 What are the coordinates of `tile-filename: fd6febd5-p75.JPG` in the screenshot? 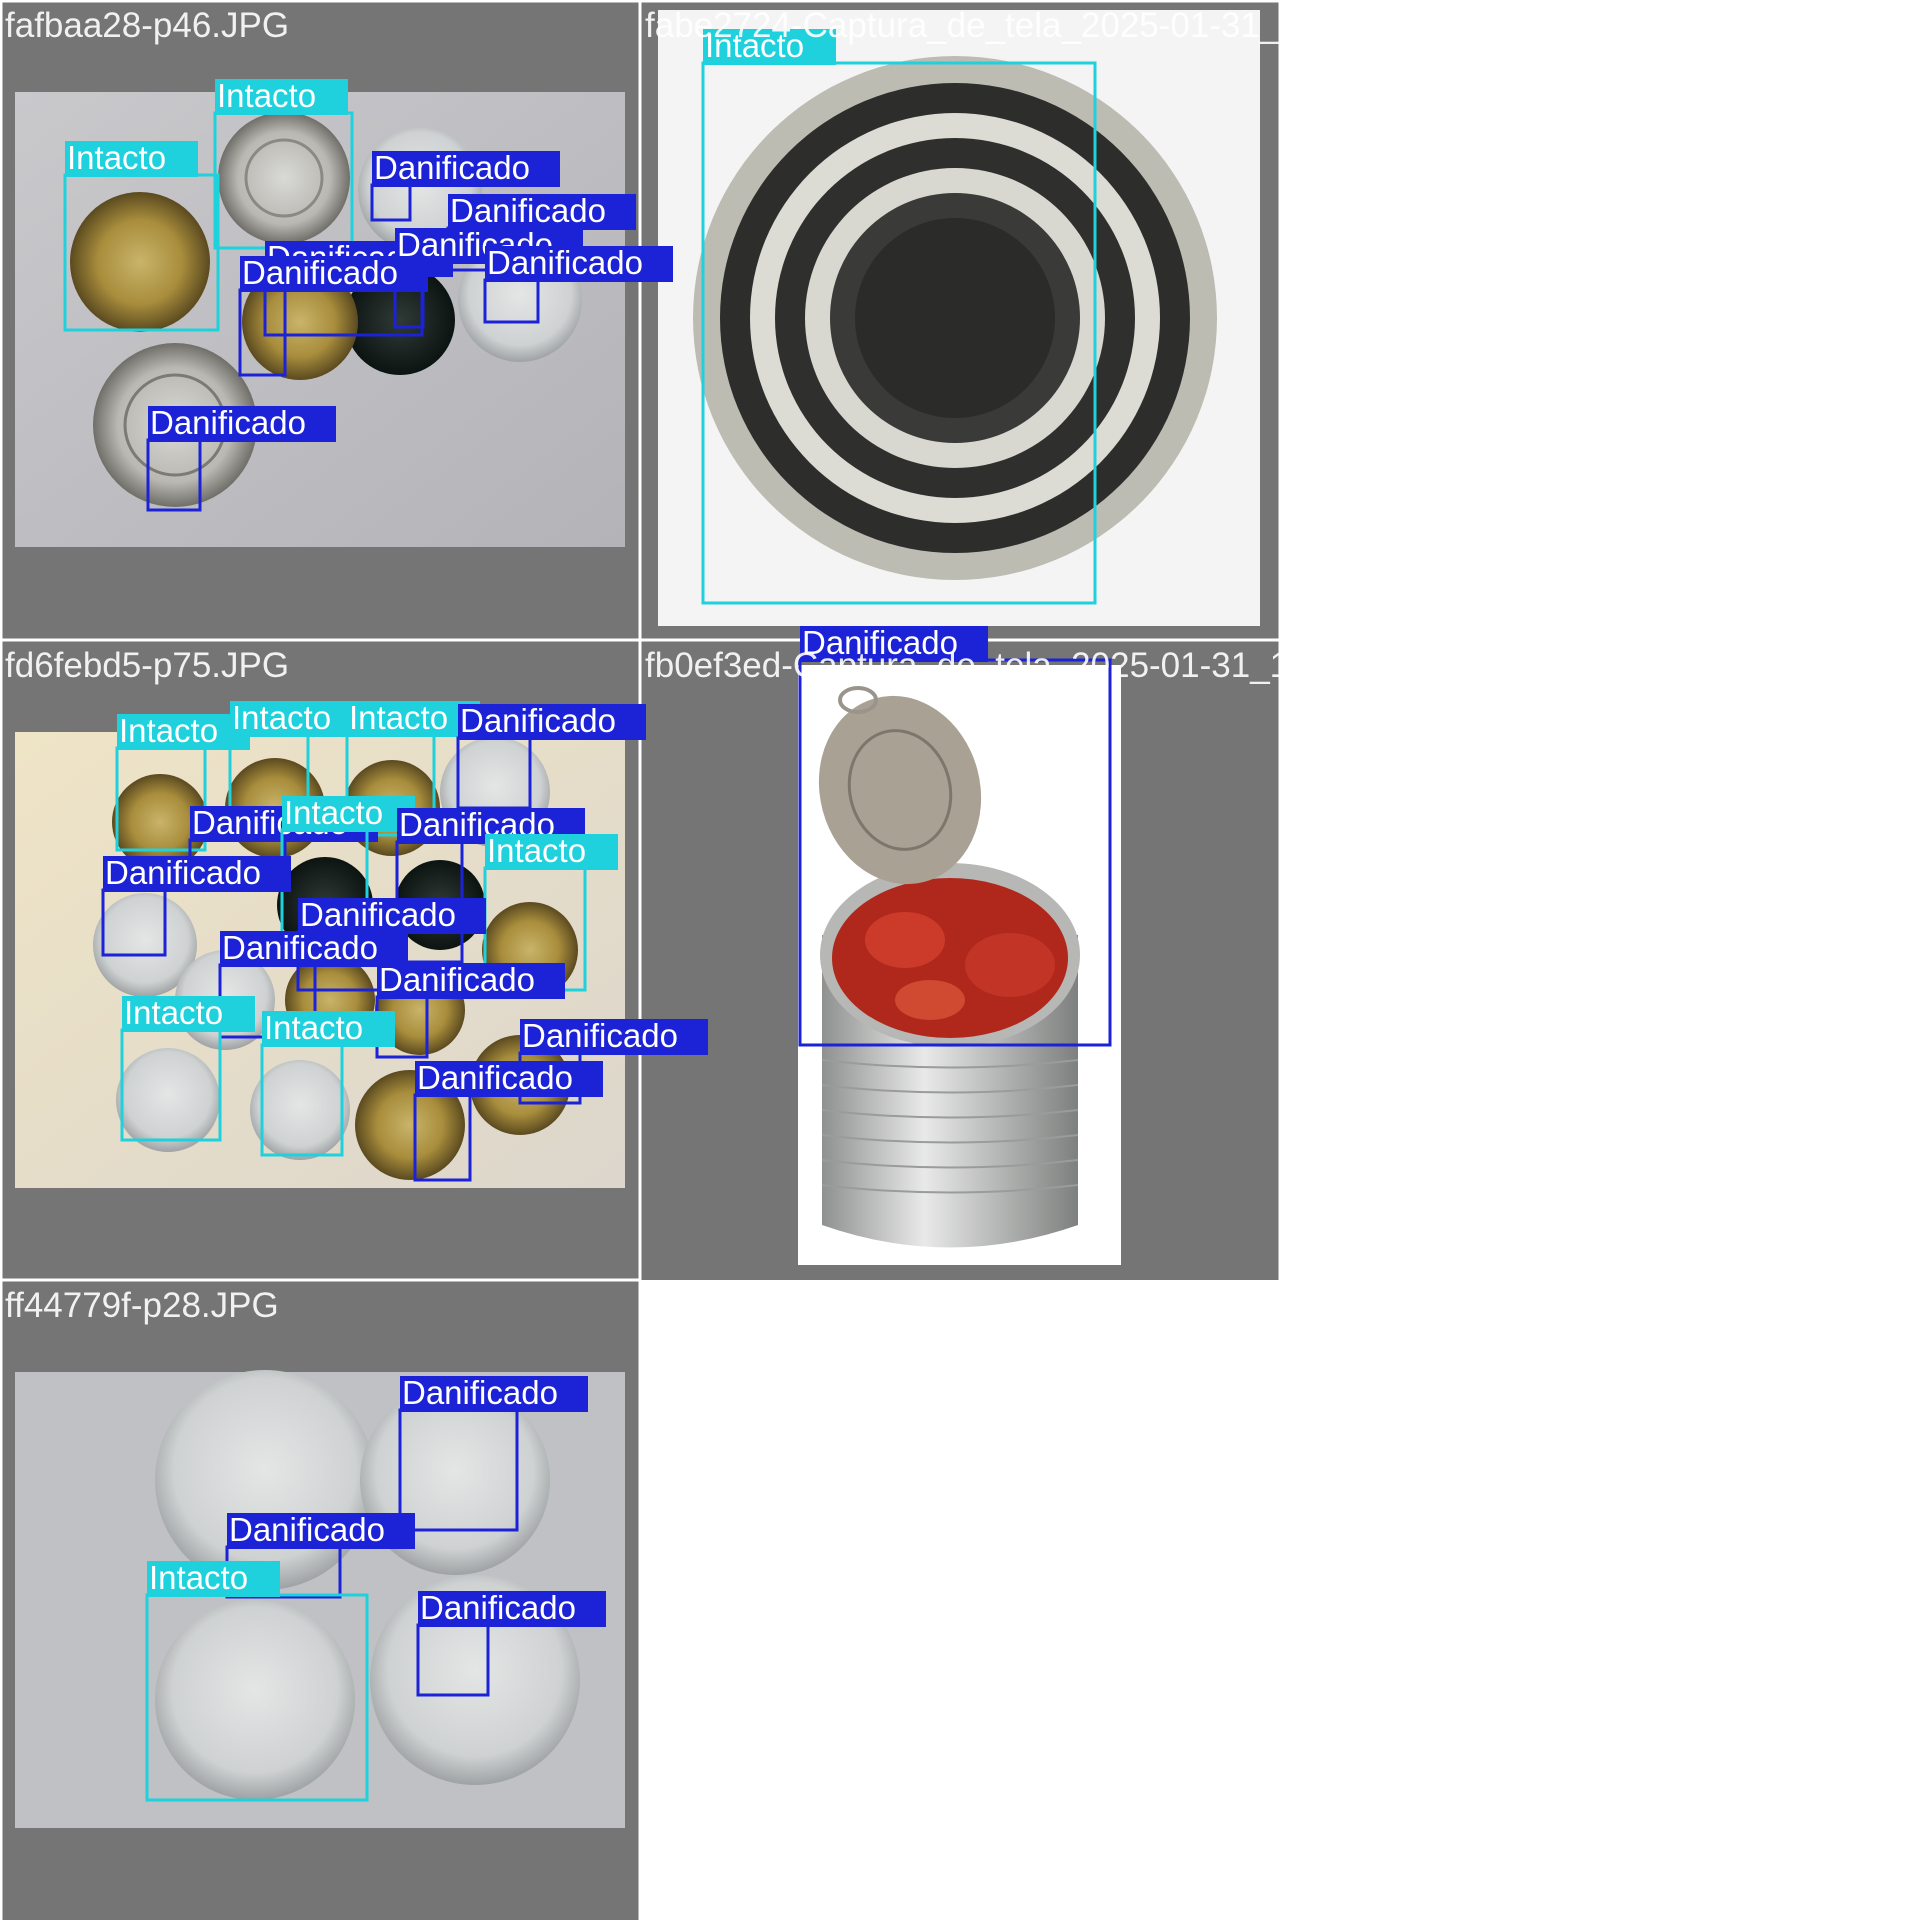 It's located at (147, 665).